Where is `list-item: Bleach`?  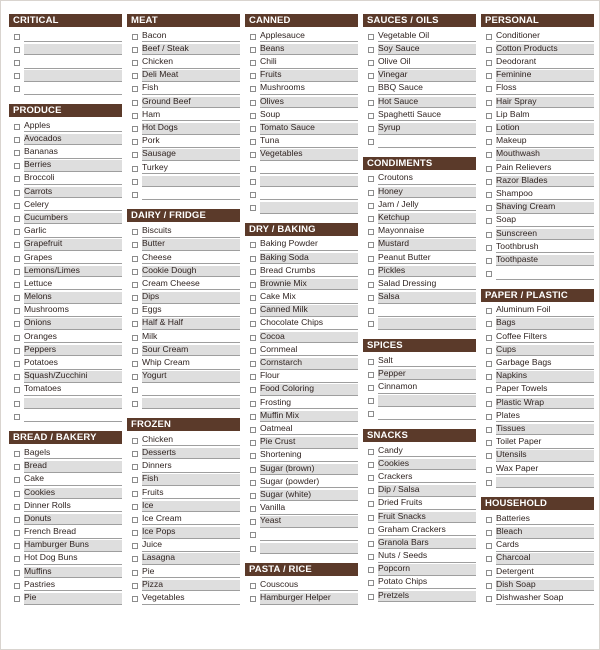 list-item: Bleach is located at coordinates (537, 532).